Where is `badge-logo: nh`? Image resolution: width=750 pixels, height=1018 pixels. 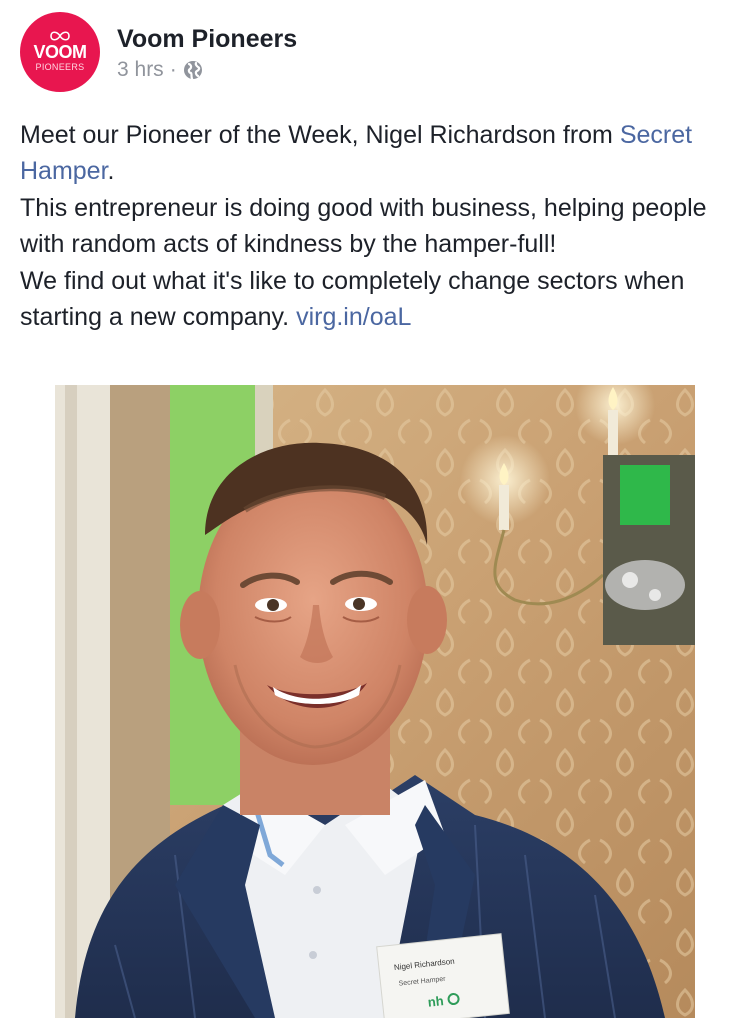
badge-logo: nh is located at coordinates (435, 1001).